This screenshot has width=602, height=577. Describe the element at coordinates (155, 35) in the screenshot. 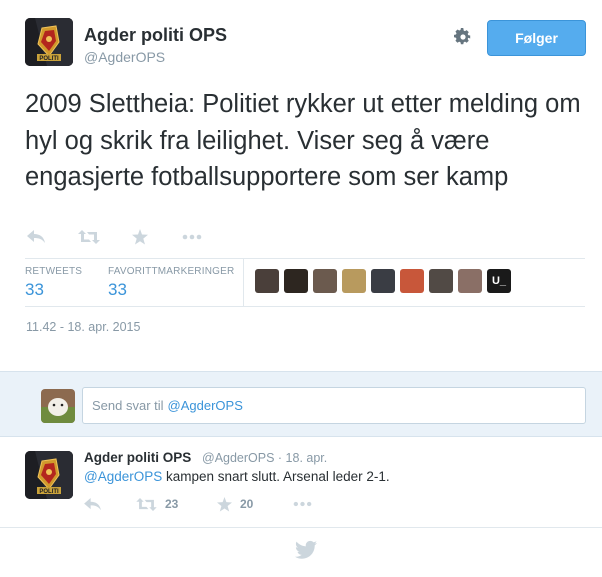

I see `author-name: Agder politi OPS` at that location.